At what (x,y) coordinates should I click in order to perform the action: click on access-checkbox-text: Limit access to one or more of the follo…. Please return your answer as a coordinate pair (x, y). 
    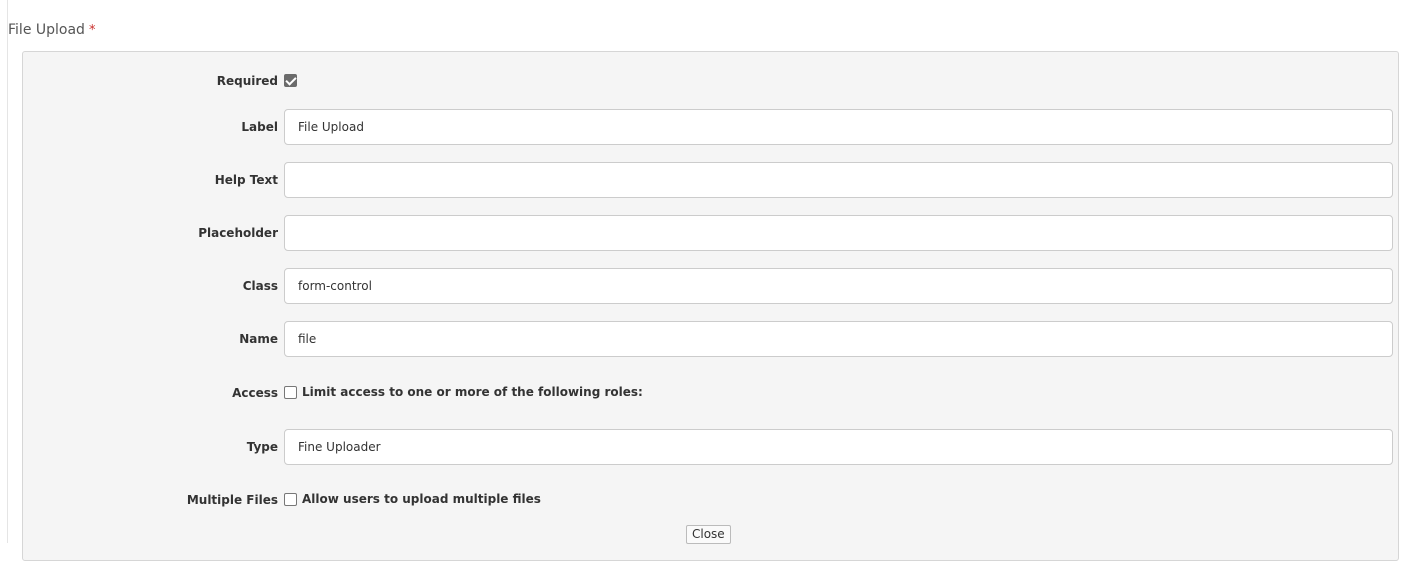
    Looking at the image, I should click on (472, 392).